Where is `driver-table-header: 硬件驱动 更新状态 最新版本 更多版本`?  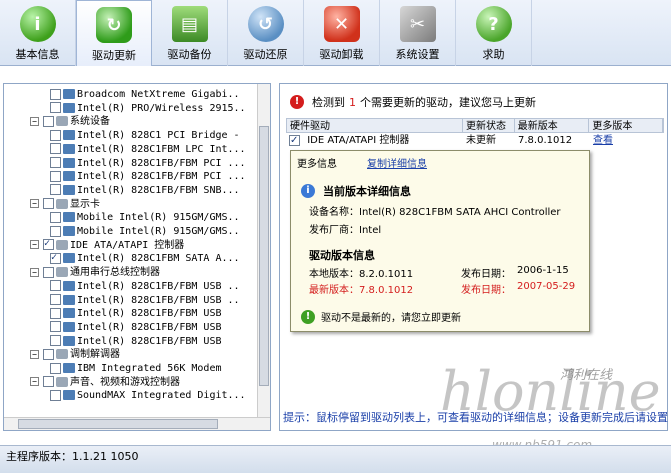 driver-table-header: 硬件驱动 更新状态 最新版本 更多版本 is located at coordinates (475, 125).